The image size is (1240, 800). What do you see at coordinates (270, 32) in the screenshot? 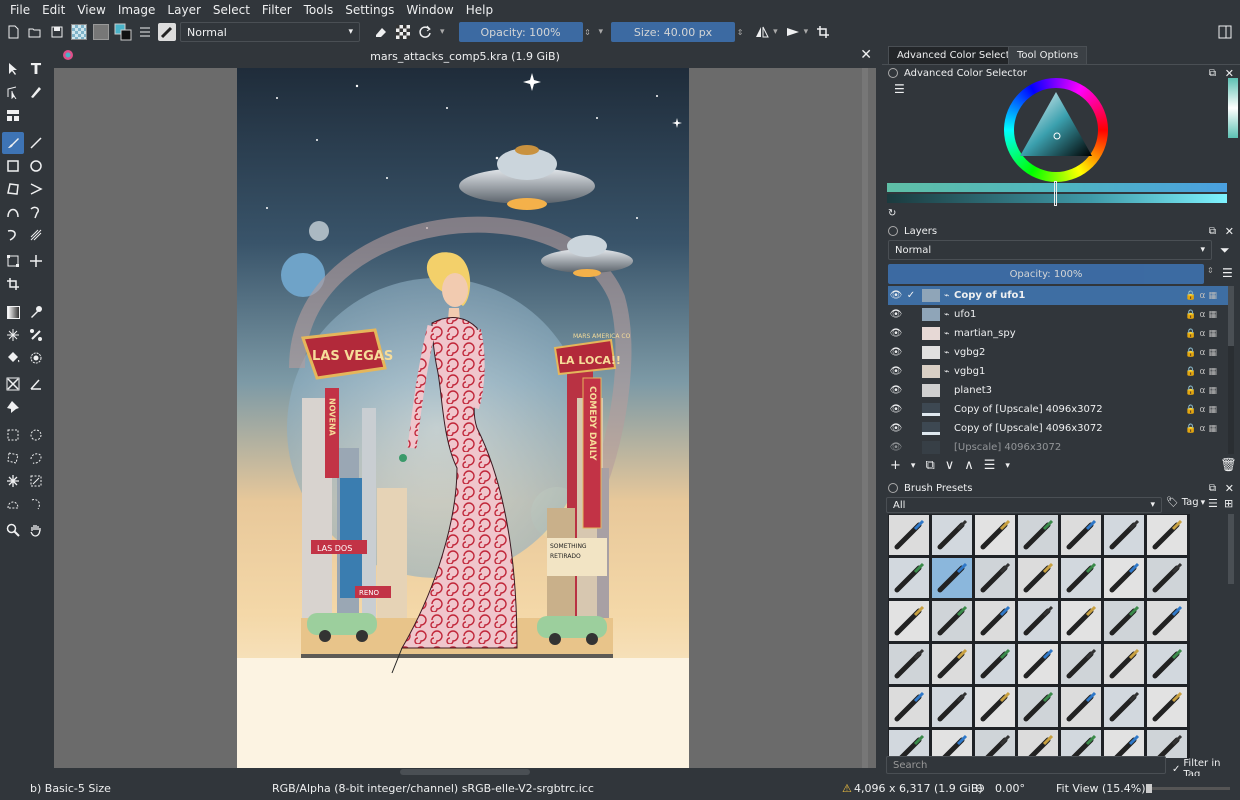
I see `blend-mode-select: Normal ▾` at bounding box center [270, 32].